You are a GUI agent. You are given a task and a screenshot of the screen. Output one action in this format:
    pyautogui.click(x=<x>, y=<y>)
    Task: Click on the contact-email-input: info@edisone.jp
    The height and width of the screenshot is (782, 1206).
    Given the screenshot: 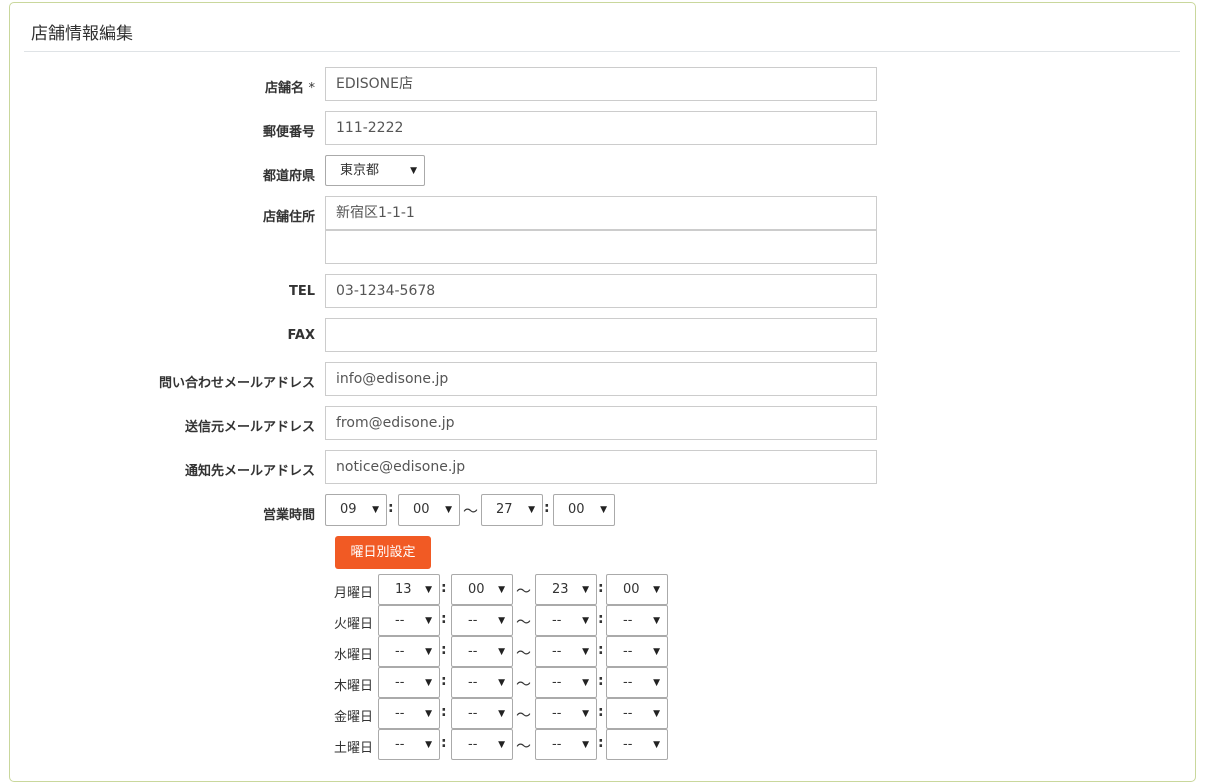 What is the action you would take?
    pyautogui.click(x=601, y=379)
    